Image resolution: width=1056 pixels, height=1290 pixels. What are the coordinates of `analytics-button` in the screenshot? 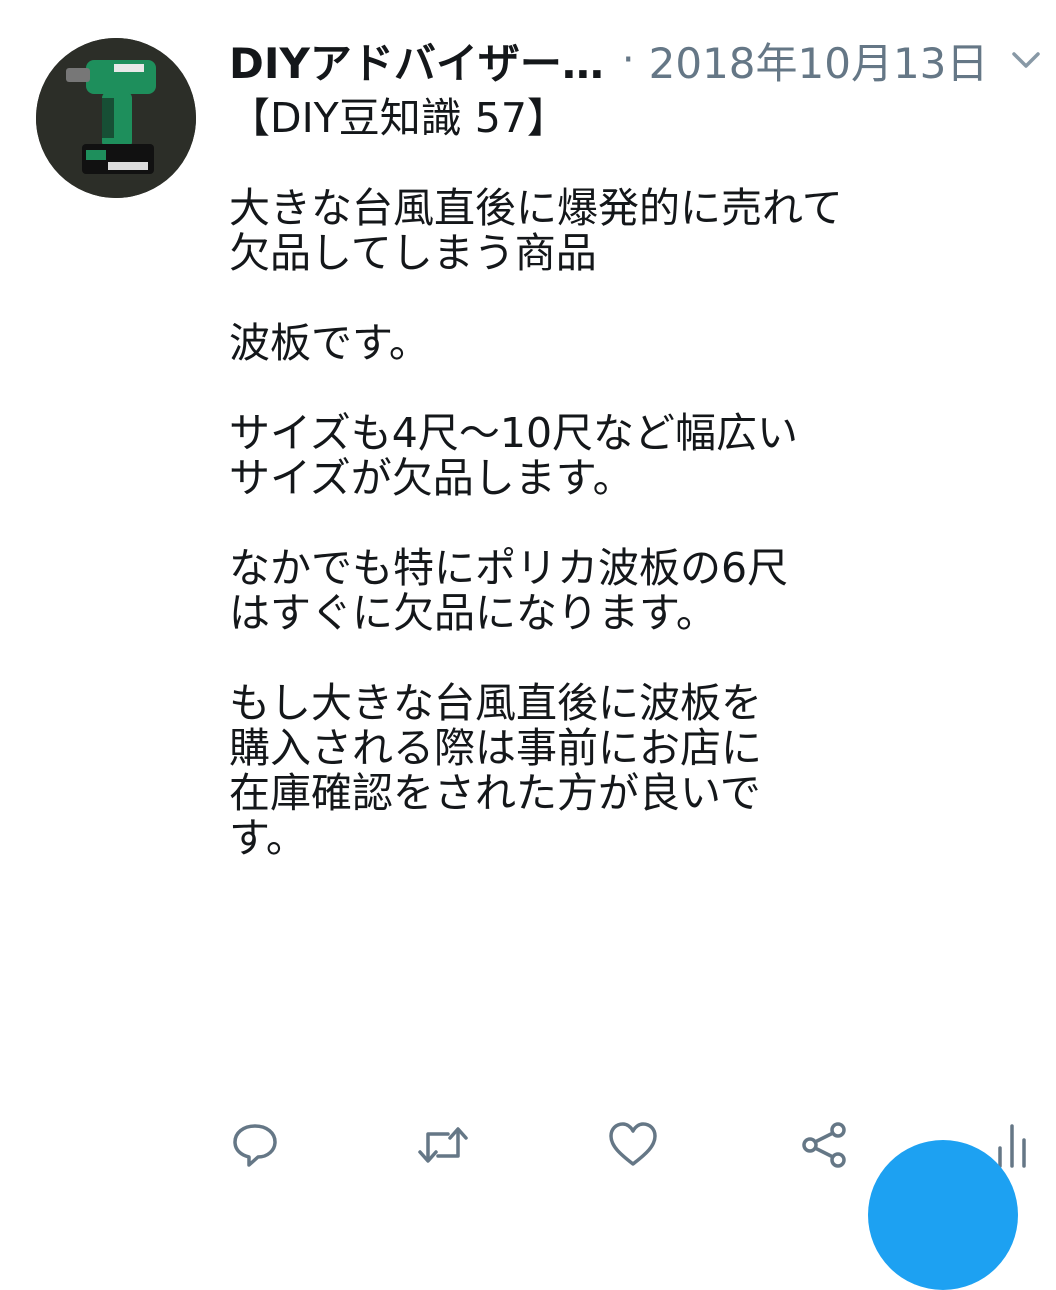 It's located at (1014, 1145).